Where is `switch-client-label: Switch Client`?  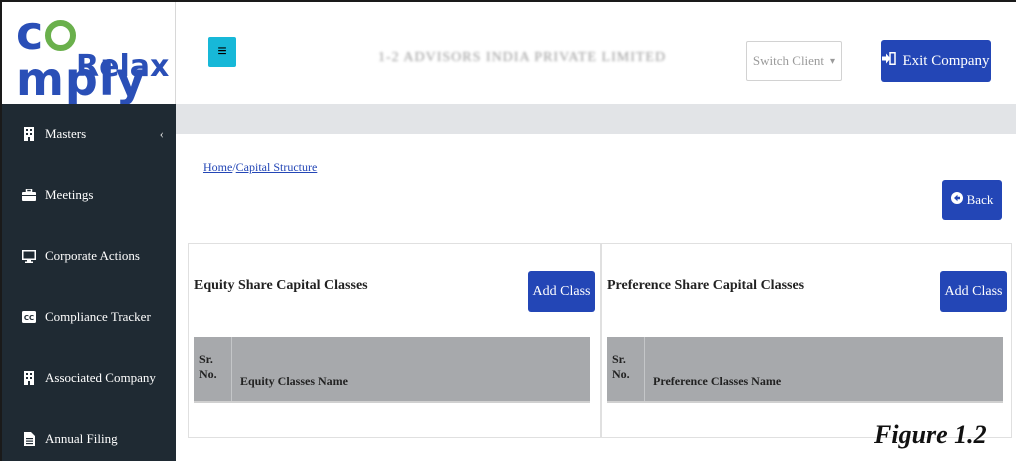
switch-client-label: Switch Client is located at coordinates (788, 60).